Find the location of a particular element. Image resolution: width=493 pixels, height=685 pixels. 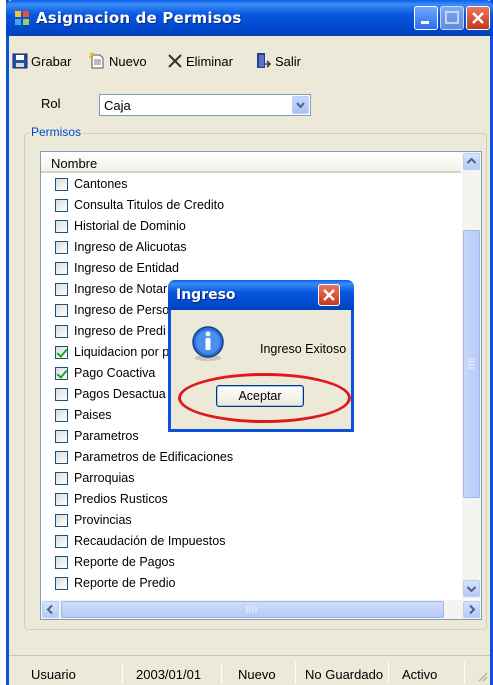

permission-label: Parametros is located at coordinates (106, 436).